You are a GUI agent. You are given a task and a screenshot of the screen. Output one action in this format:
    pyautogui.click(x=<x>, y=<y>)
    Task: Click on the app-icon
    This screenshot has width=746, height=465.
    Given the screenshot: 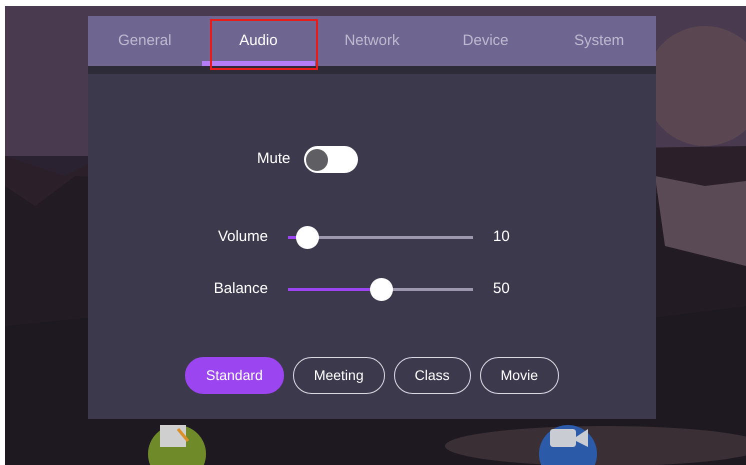 What is the action you would take?
    pyautogui.click(x=177, y=445)
    